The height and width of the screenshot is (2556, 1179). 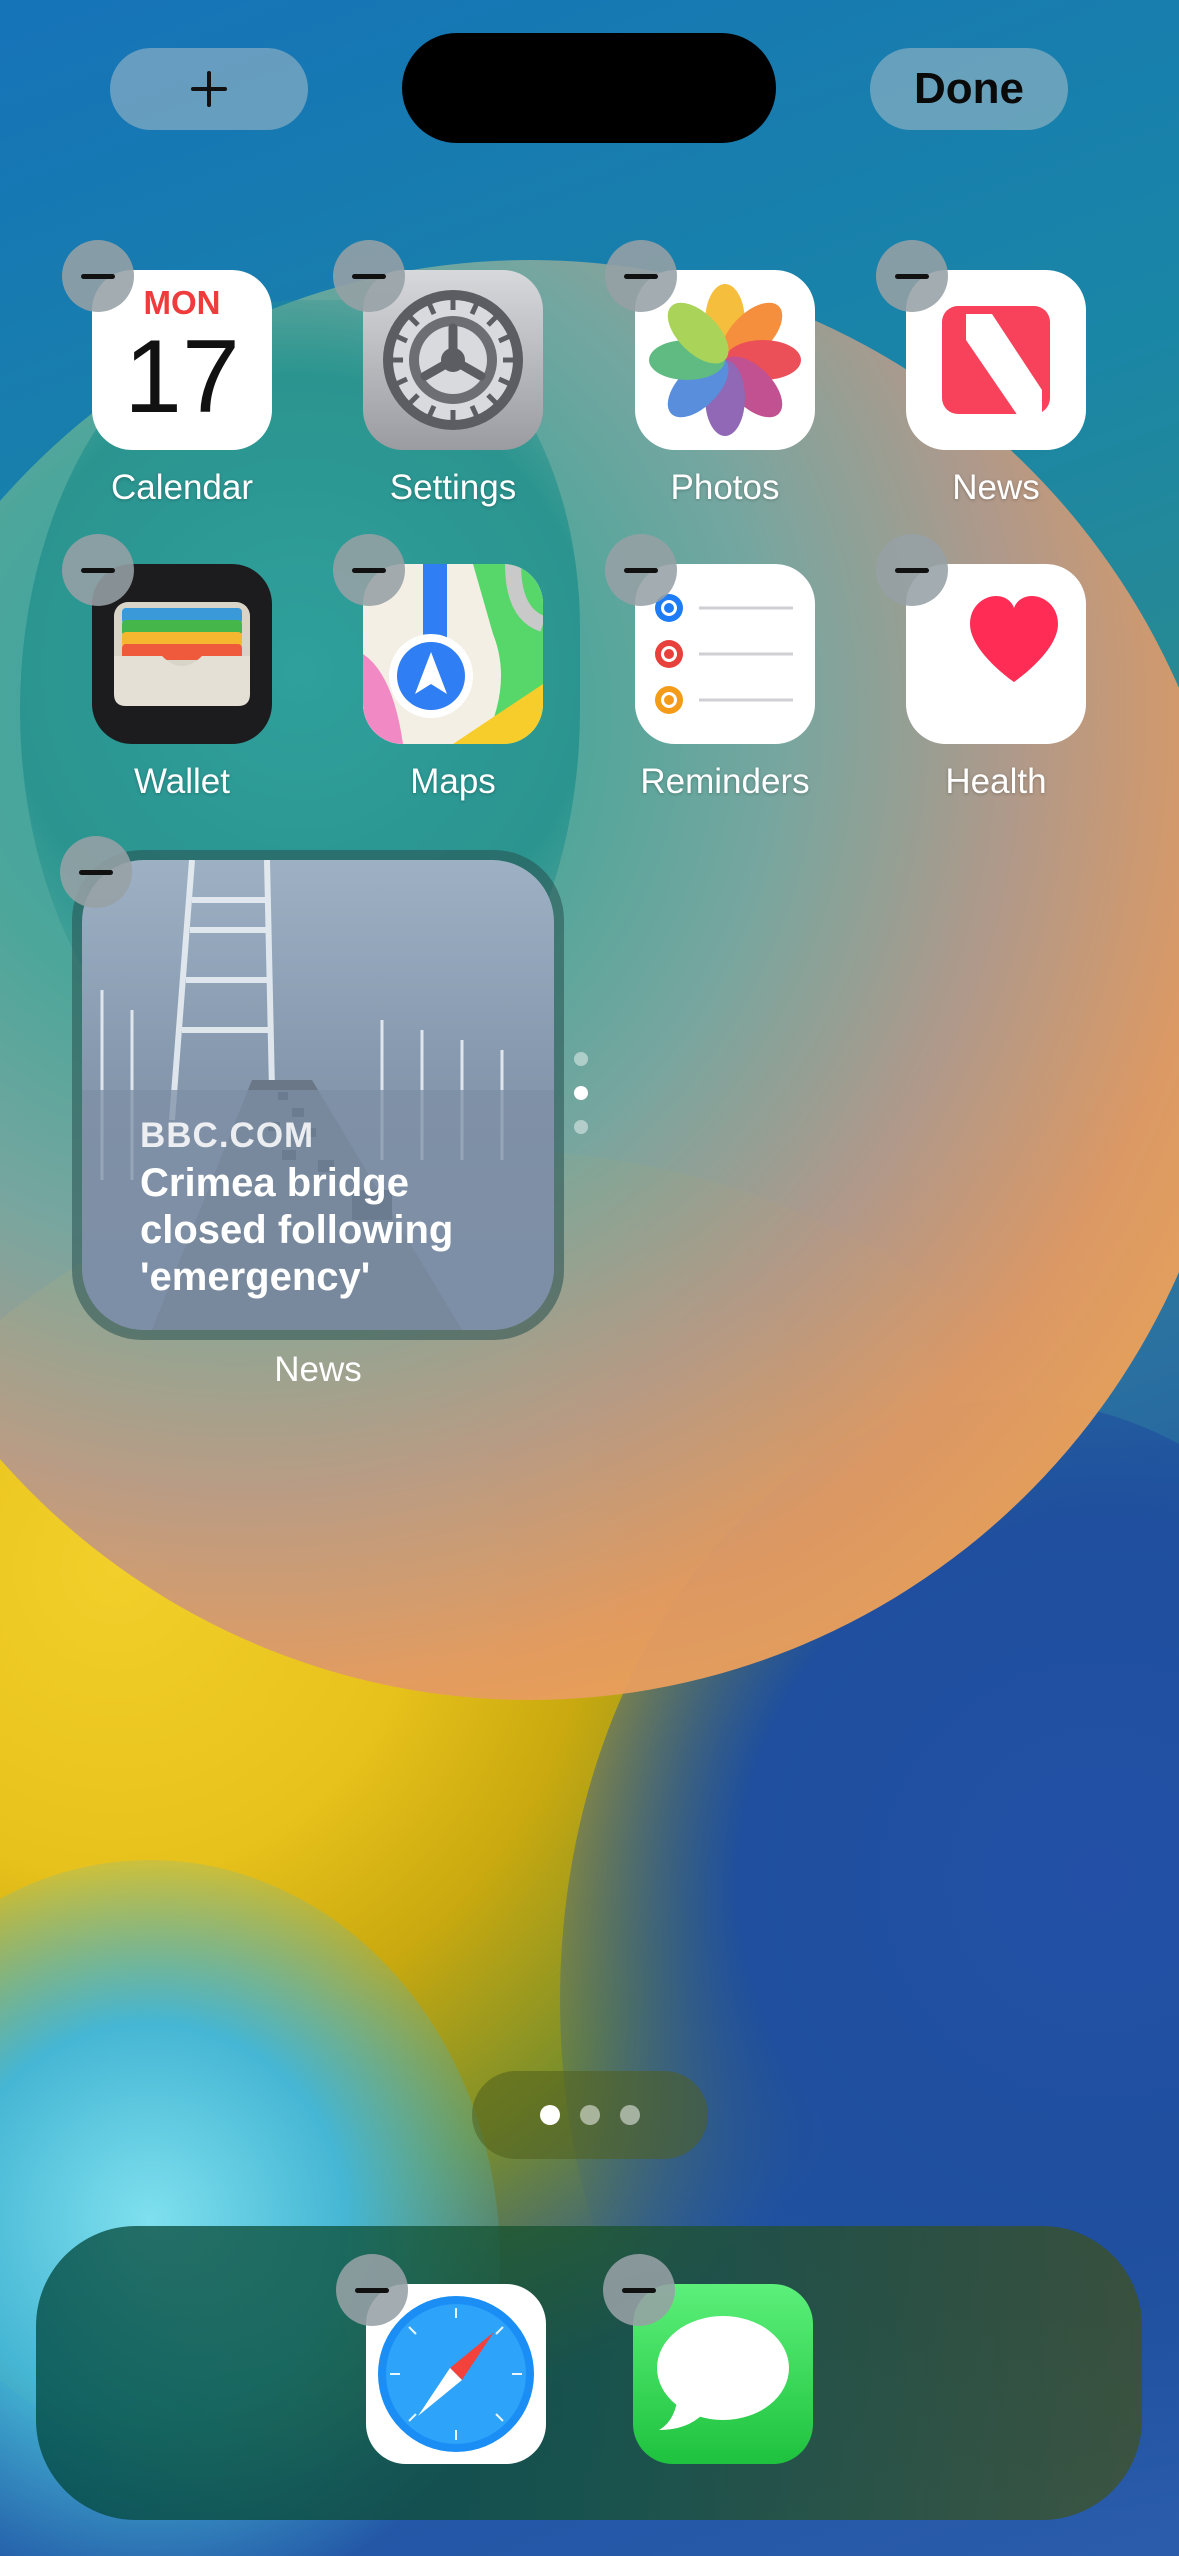 I want to click on remove-maps-button, so click(x=369, y=570).